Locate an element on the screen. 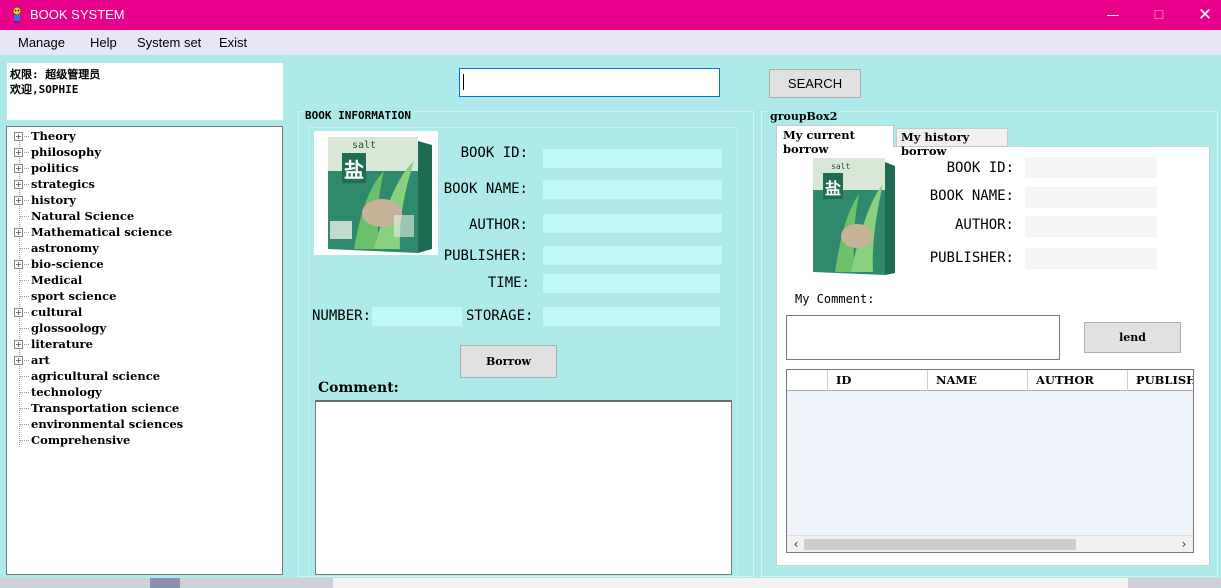 The image size is (1221, 588). groupbox2-title: groupBox2 is located at coordinates (805, 116).